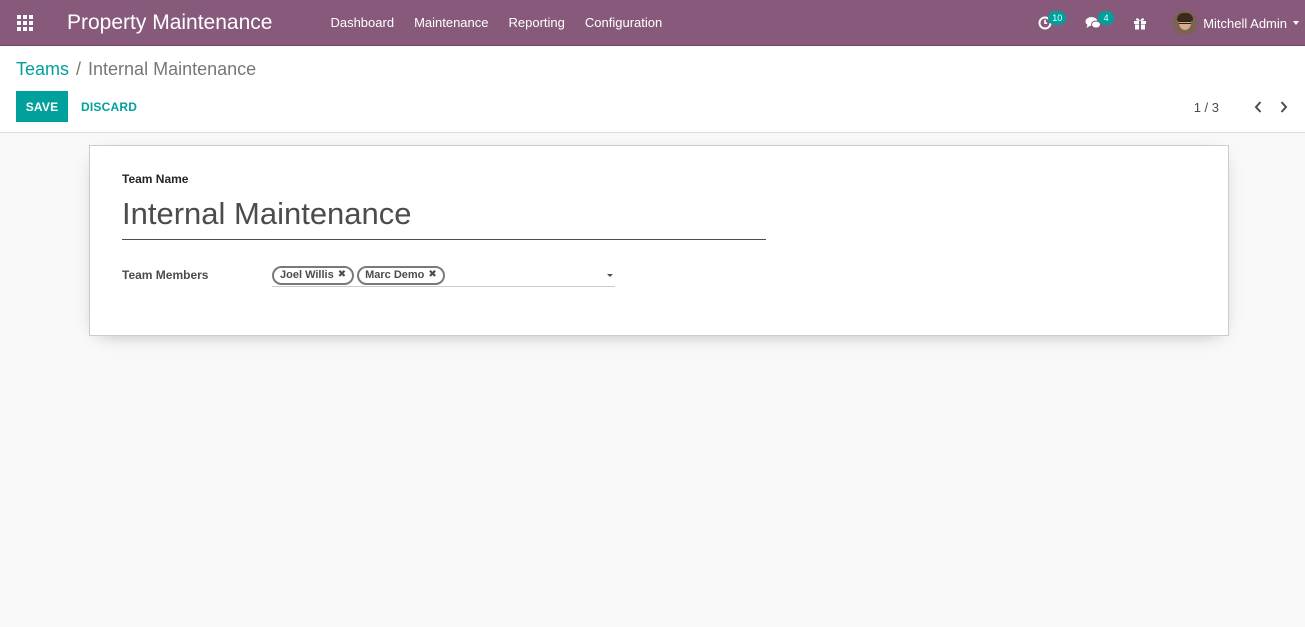  I want to click on save-button: SAVE, so click(42, 106).